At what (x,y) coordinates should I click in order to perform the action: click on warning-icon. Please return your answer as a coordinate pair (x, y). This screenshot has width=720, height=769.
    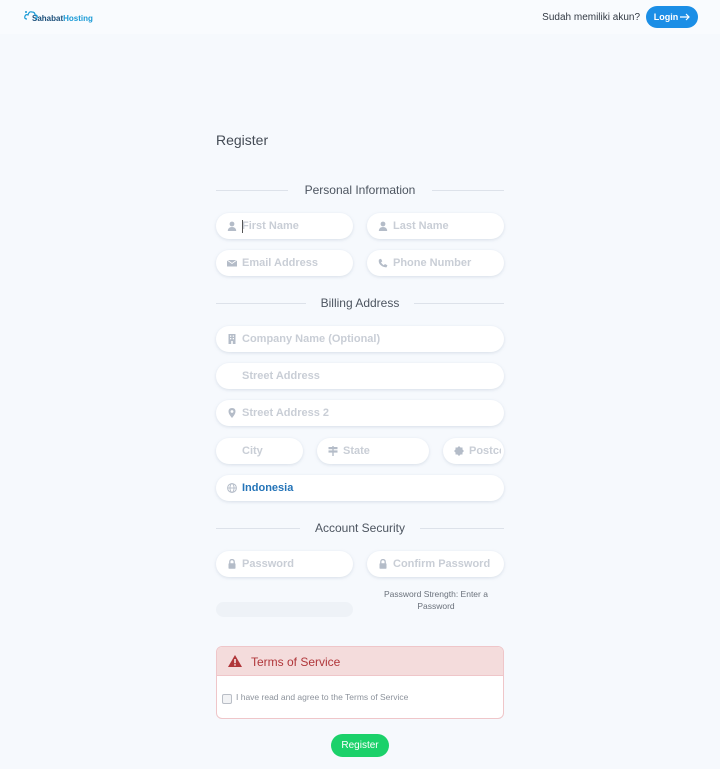
    Looking at the image, I should click on (235, 661).